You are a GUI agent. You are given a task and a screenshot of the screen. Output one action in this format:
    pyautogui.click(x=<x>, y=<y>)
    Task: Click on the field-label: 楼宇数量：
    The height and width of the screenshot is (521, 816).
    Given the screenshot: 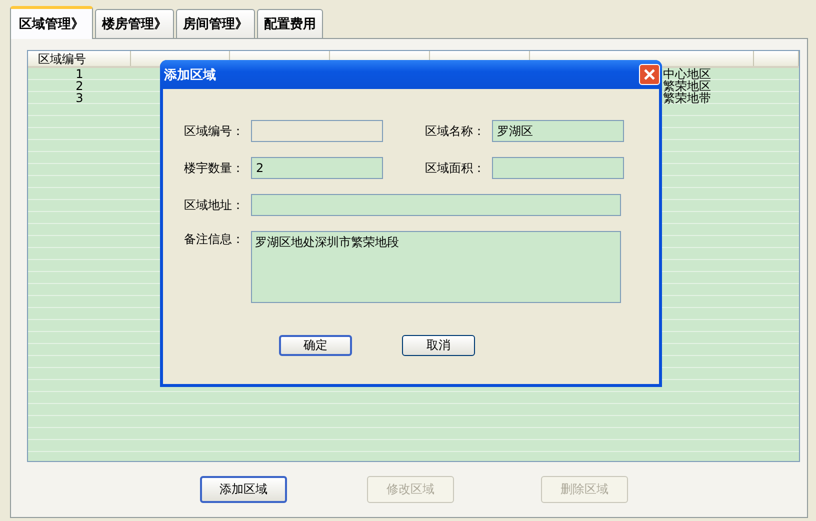 What is the action you would take?
    pyautogui.click(x=214, y=168)
    